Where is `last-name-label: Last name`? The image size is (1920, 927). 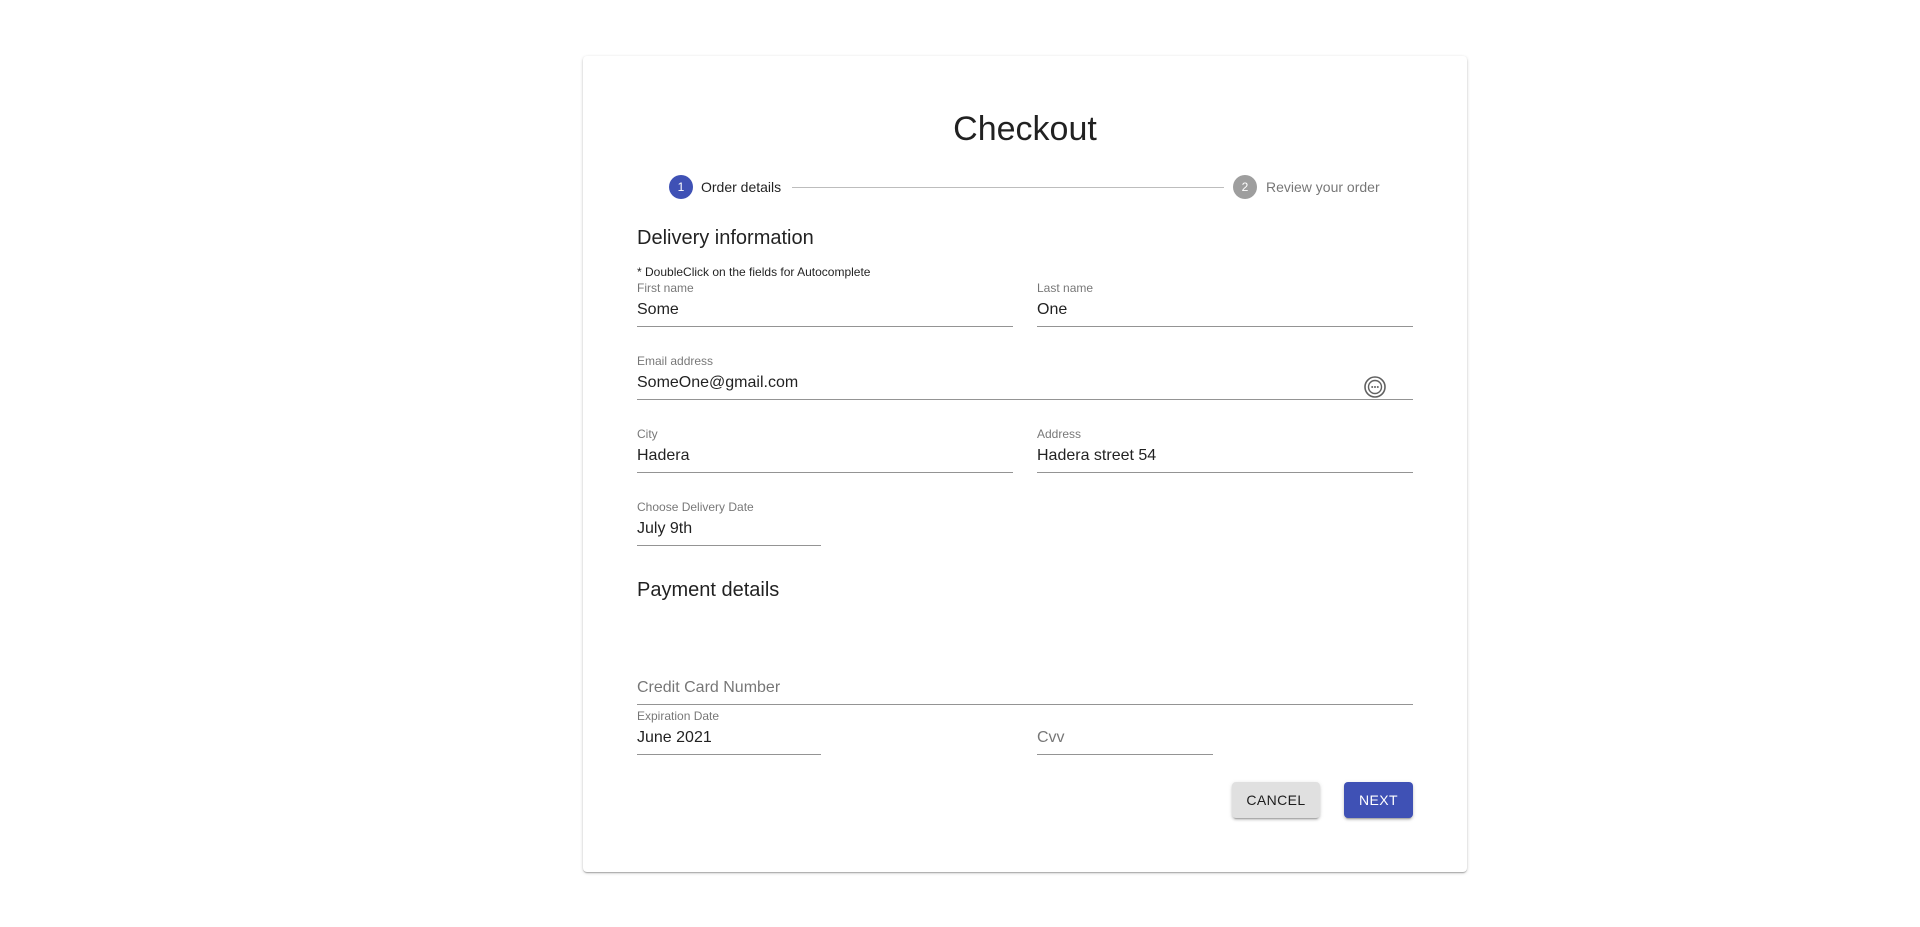
last-name-label: Last name is located at coordinates (1065, 288).